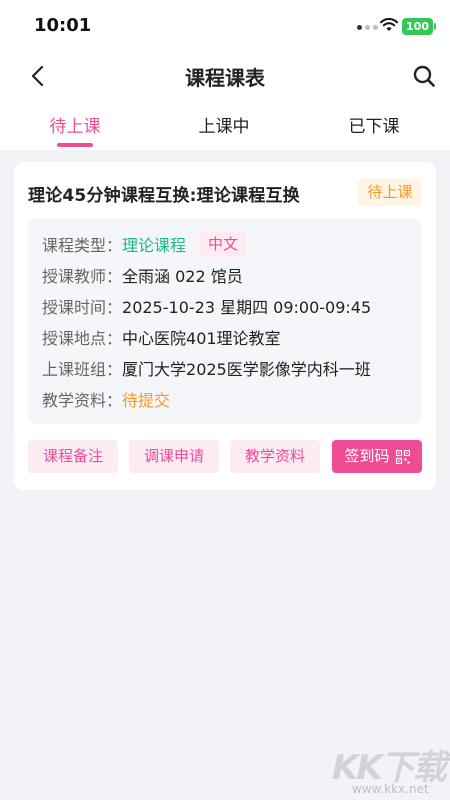  What do you see at coordinates (146, 399) in the screenshot?
I see `material-status: 待提交` at bounding box center [146, 399].